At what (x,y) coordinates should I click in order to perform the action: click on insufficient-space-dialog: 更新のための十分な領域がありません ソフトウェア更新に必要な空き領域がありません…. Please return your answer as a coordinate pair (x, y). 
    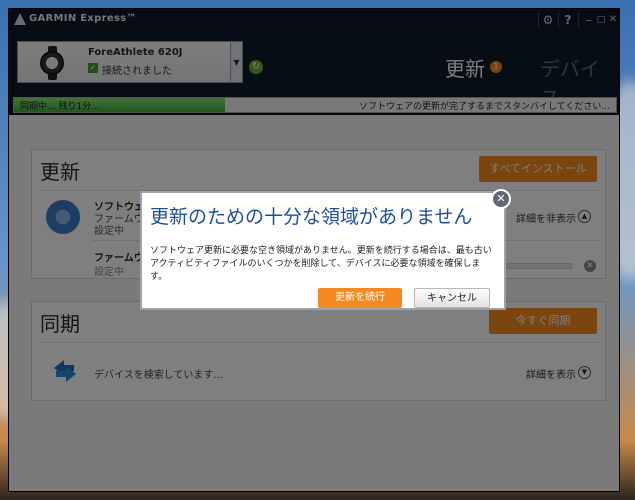
    Looking at the image, I should click on (323, 250).